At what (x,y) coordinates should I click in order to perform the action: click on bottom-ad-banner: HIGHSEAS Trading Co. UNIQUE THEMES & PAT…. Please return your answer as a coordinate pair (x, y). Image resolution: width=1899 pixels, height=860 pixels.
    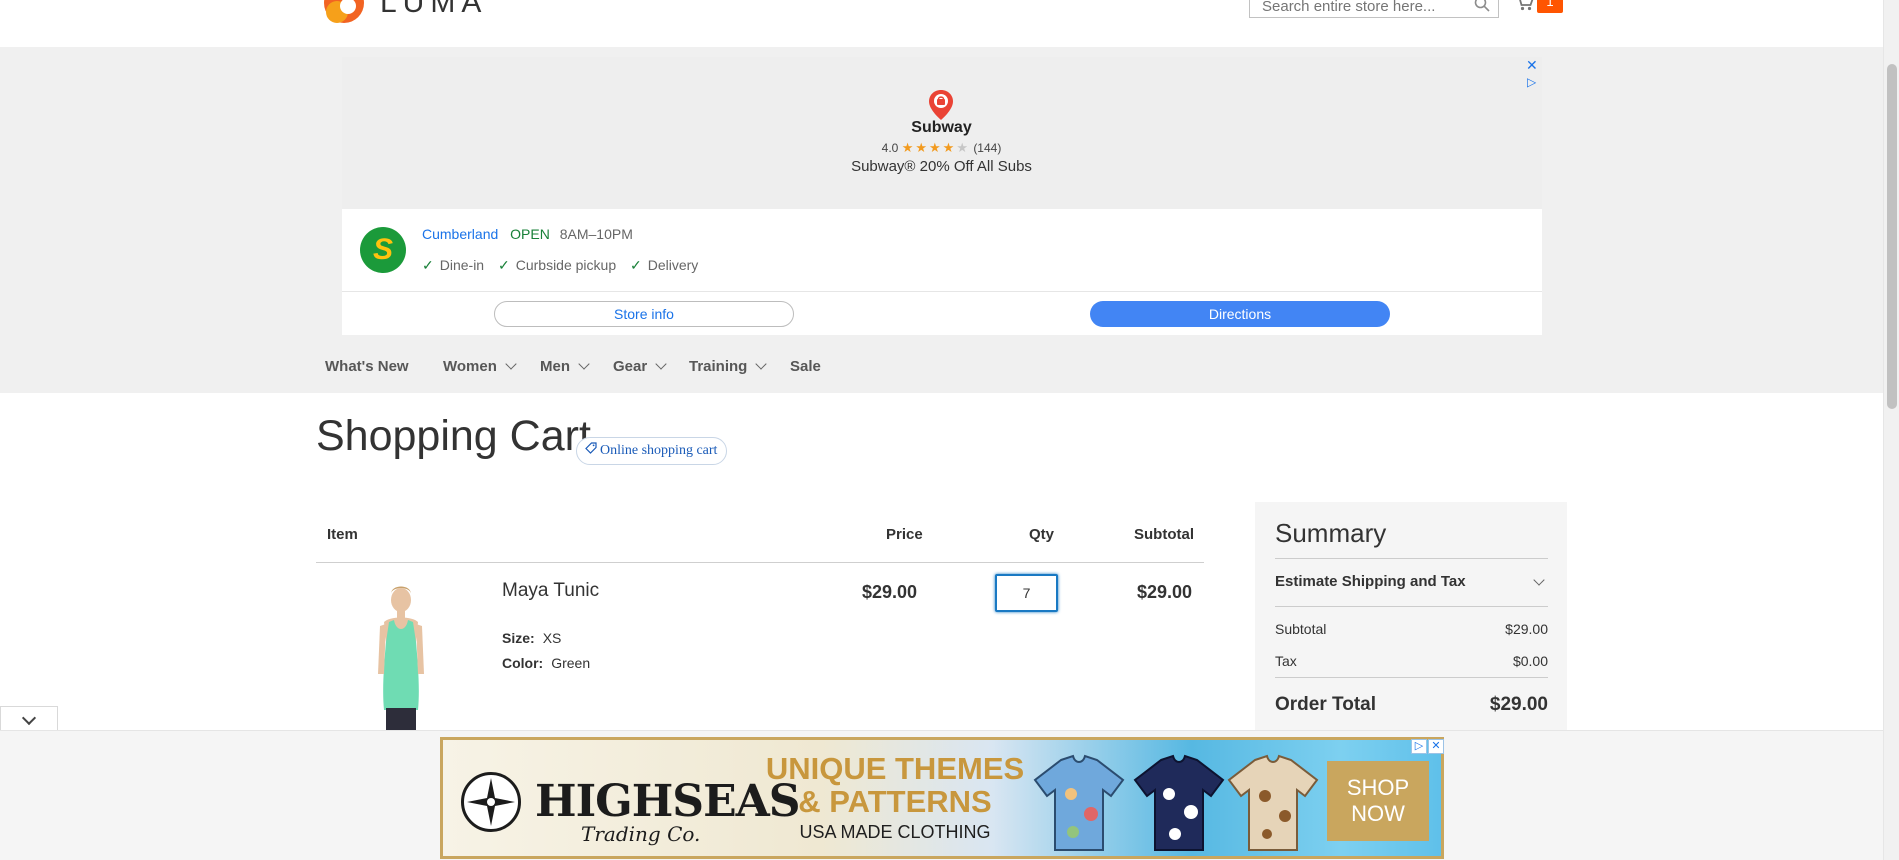
    Looking at the image, I should click on (942, 798).